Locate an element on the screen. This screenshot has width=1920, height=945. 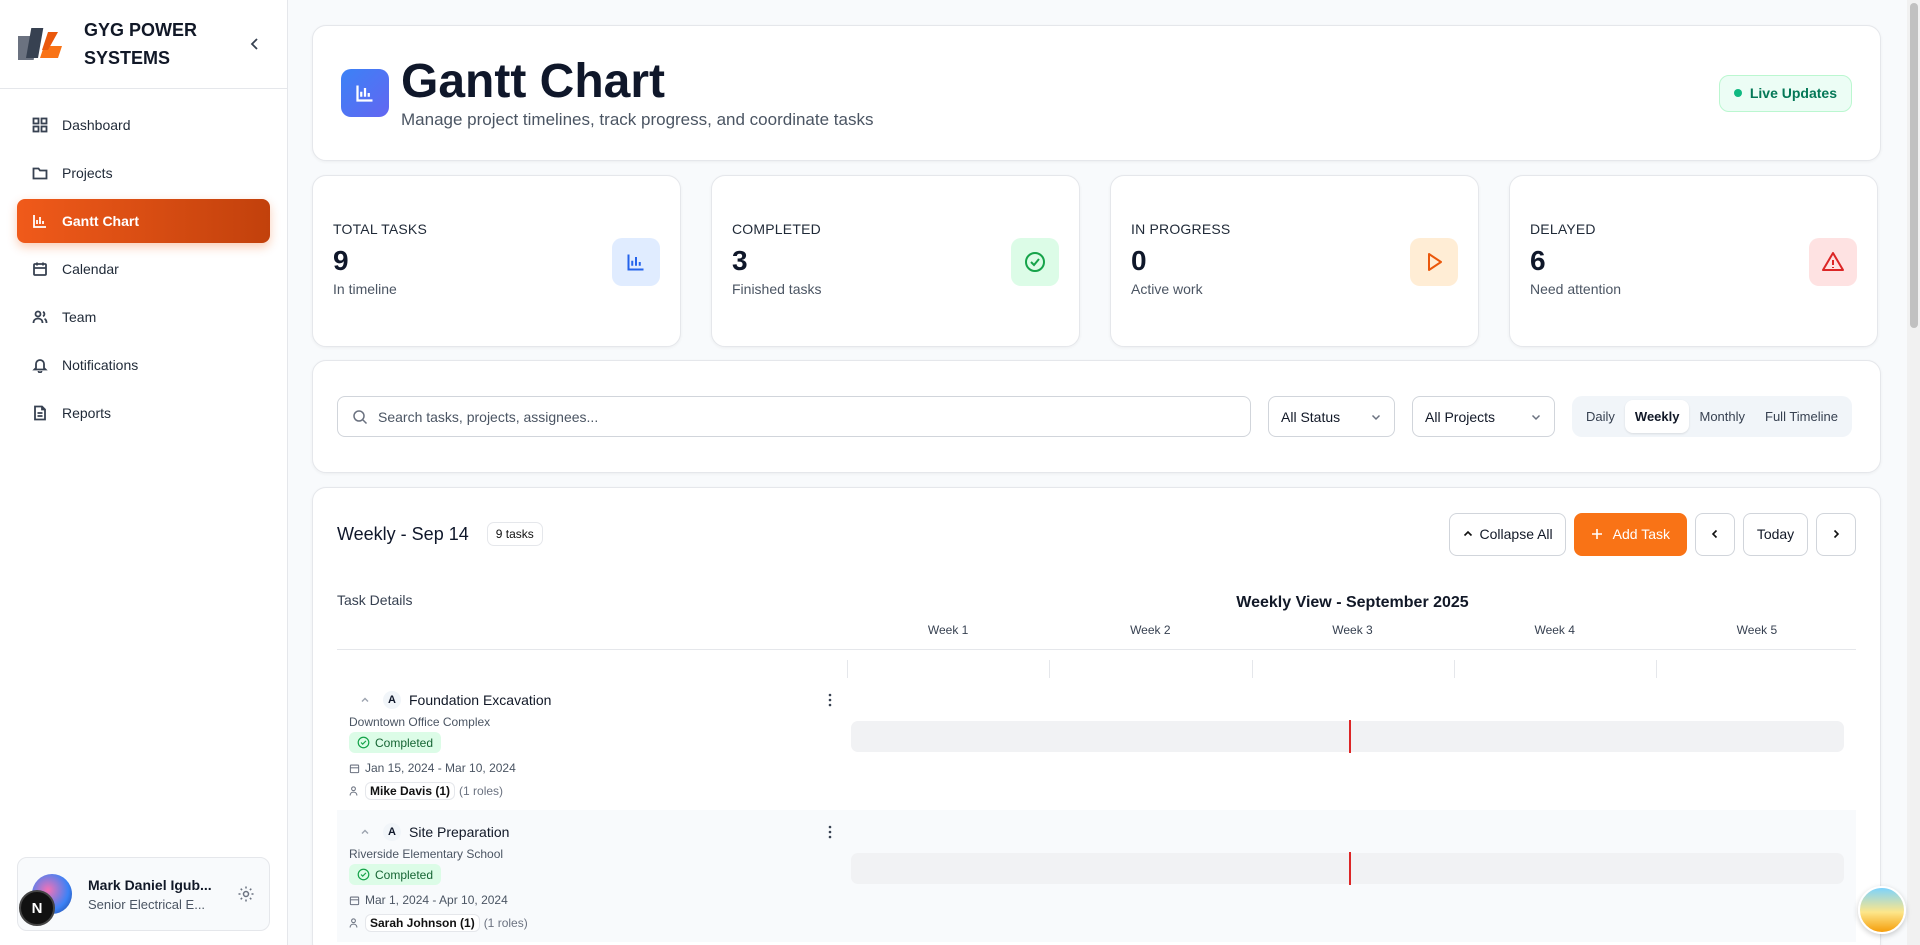
assignee-roles: (1 roles) is located at coordinates (481, 791).